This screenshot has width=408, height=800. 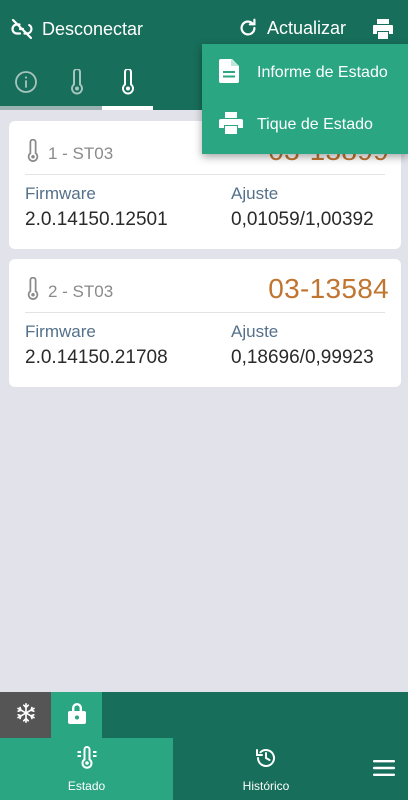 I want to click on nav-item-status: Estado, so click(x=86, y=769).